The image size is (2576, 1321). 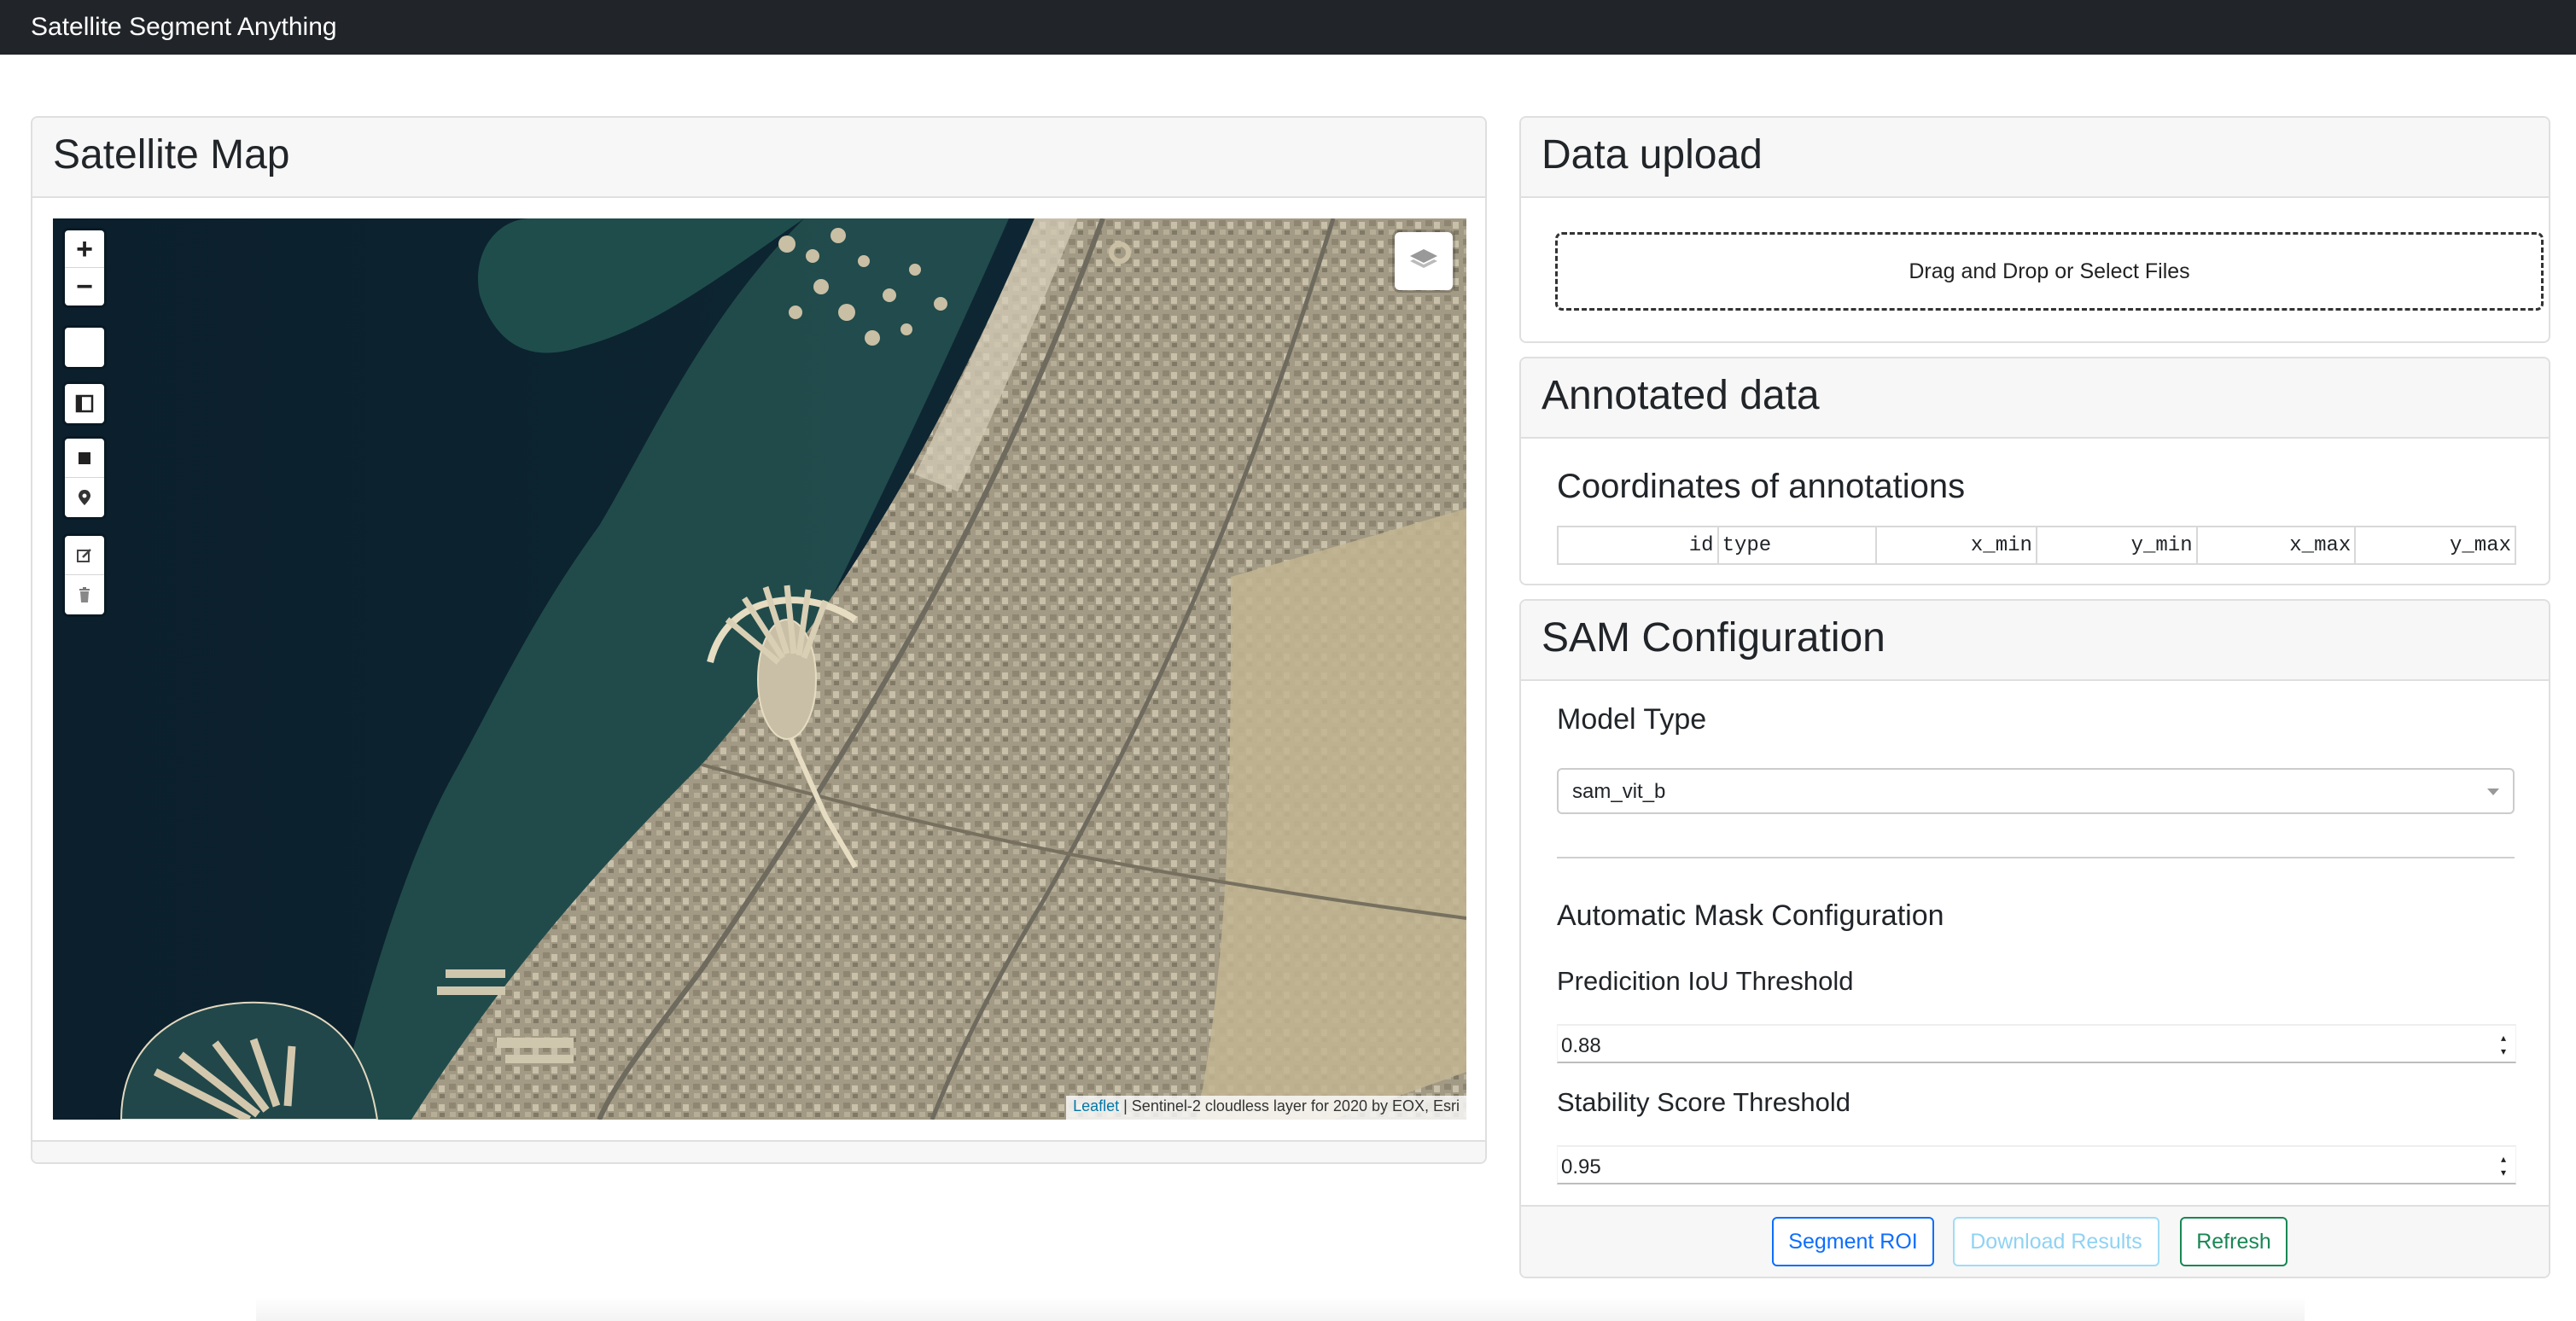 I want to click on fullscreen-control, so click(x=84, y=347).